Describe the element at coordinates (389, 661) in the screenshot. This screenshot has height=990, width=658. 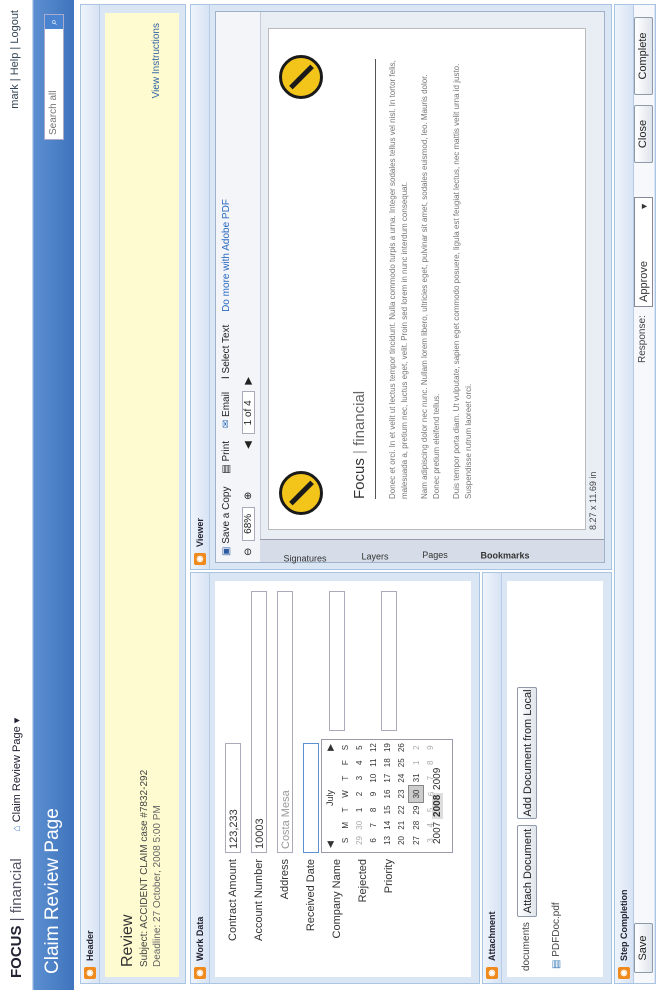
I see `priority-input` at that location.